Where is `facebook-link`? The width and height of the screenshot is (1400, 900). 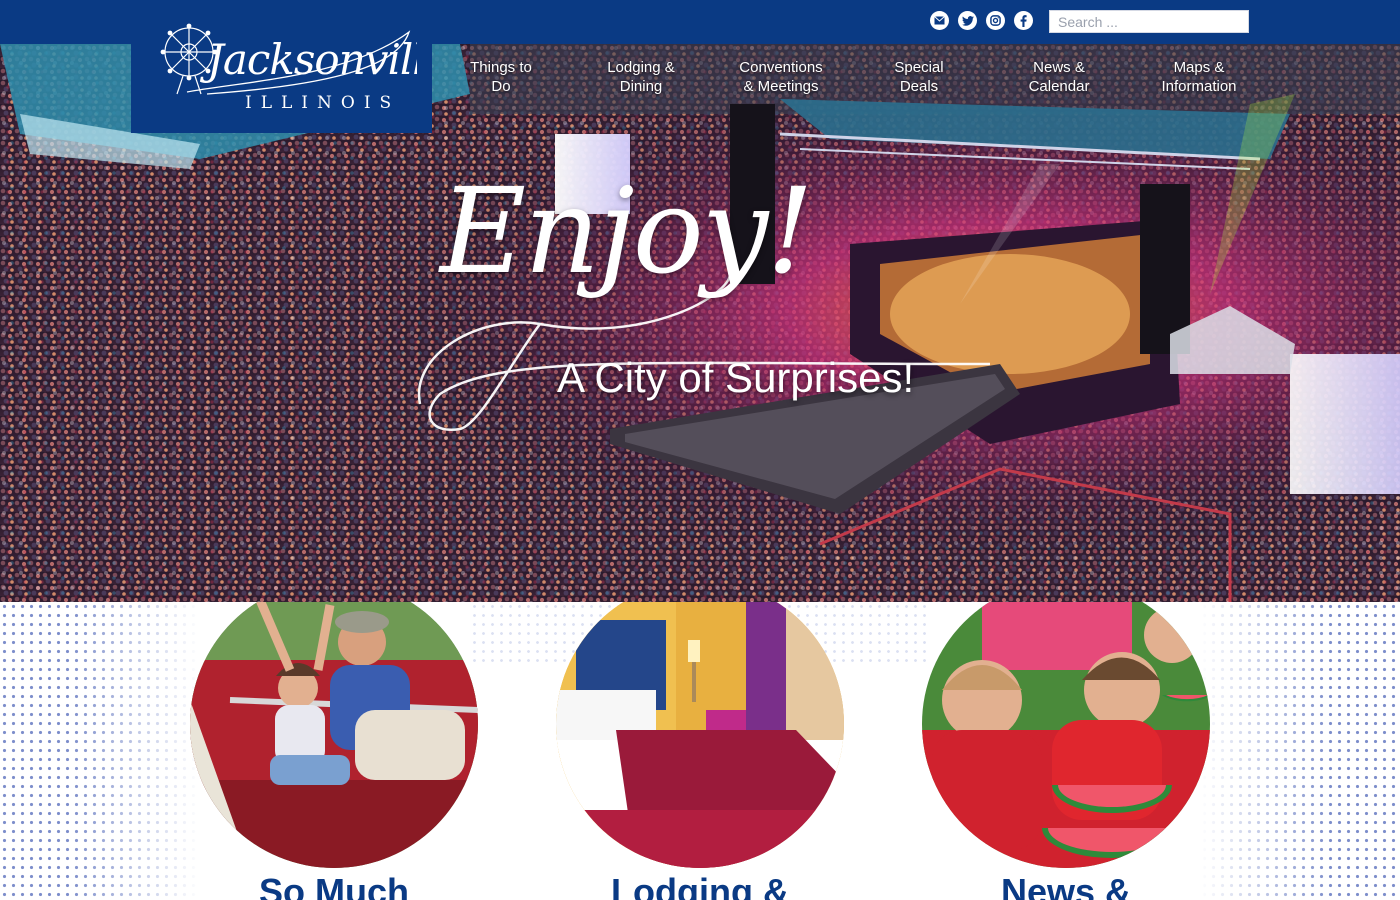 facebook-link is located at coordinates (1023, 20).